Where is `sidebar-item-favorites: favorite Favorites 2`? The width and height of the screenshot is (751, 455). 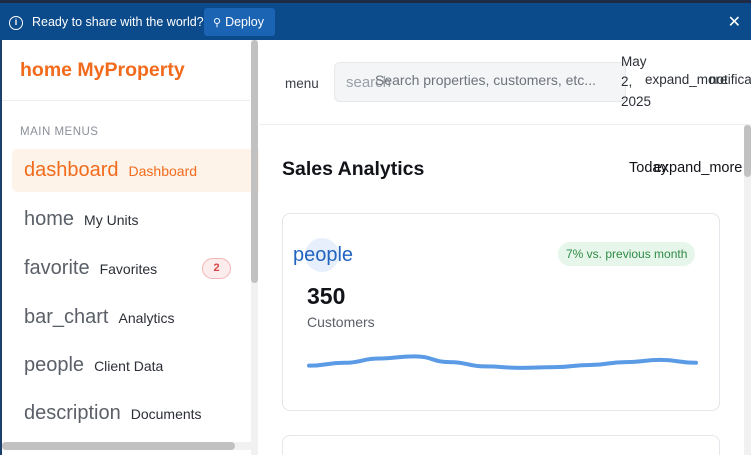 sidebar-item-favorites: favorite Favorites 2 is located at coordinates (141, 268).